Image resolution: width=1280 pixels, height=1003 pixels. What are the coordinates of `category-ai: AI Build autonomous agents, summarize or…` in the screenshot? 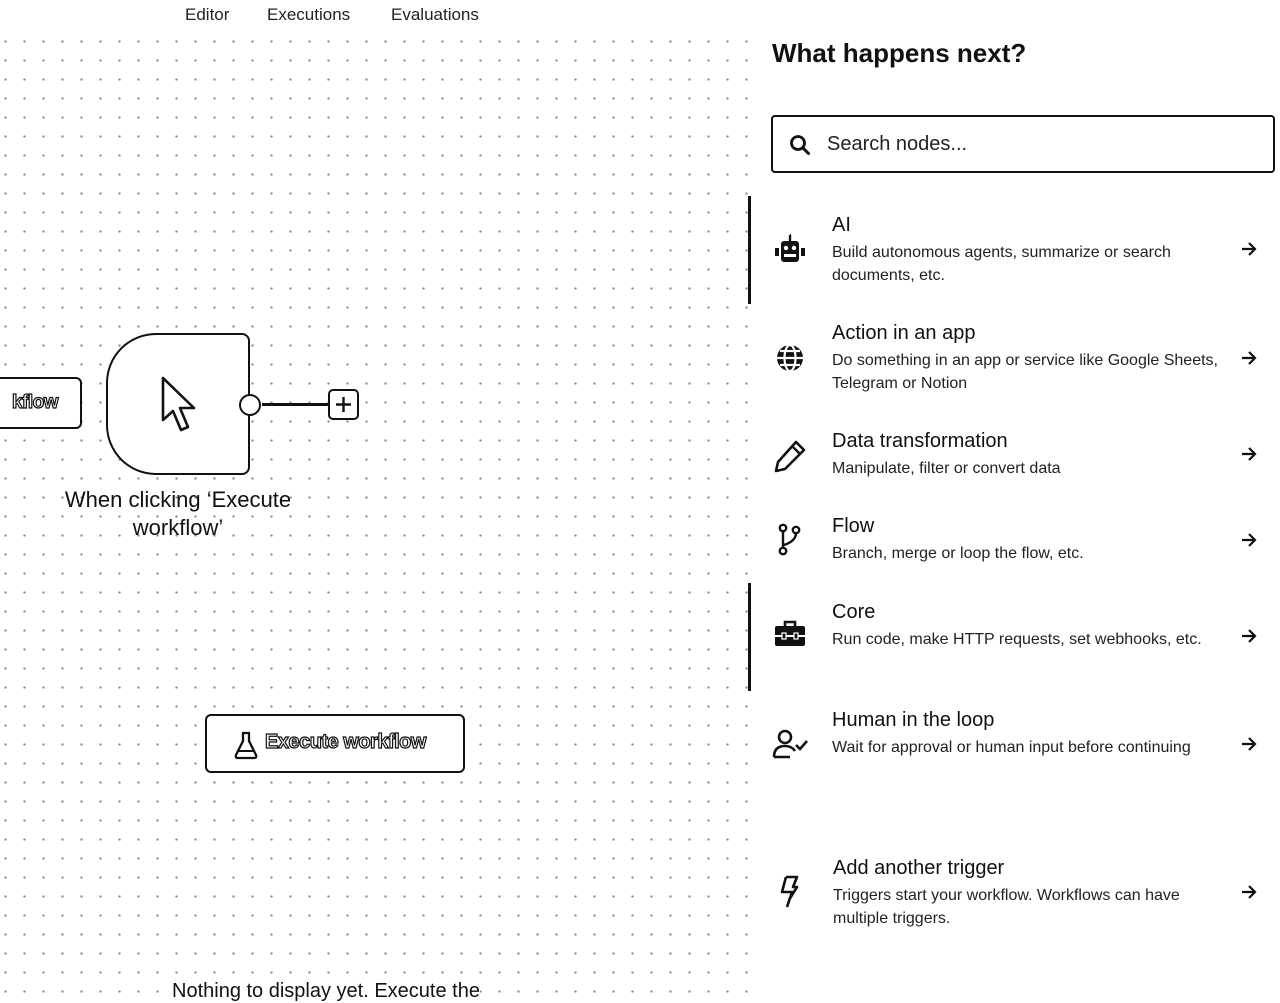 It's located at (1014, 250).